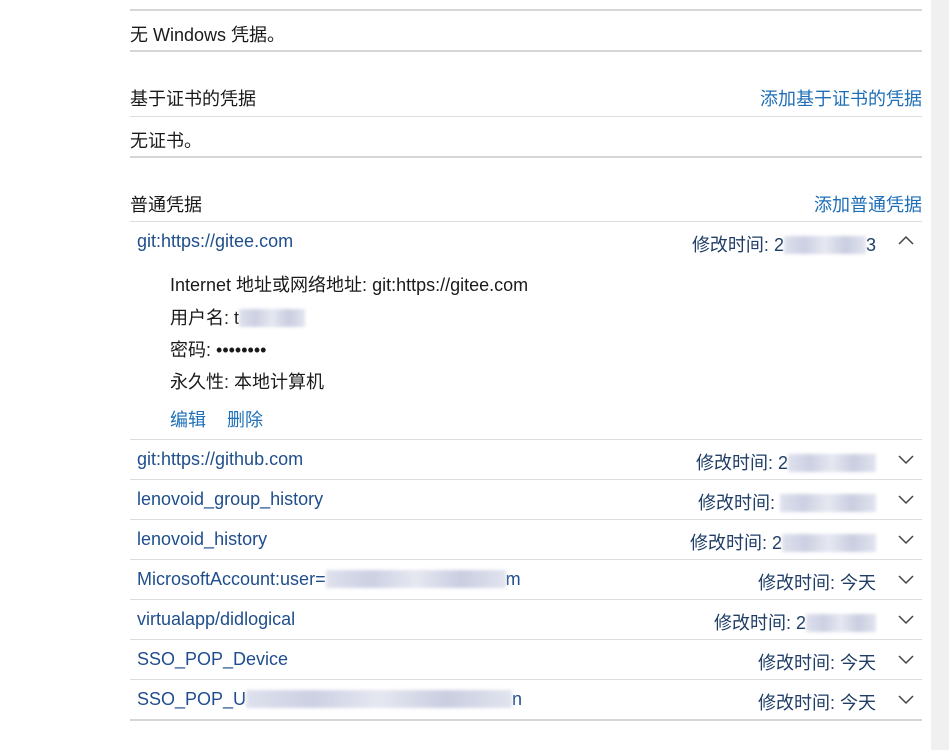 The width and height of the screenshot is (949, 750). Describe the element at coordinates (841, 98) in the screenshot. I see `add-cert-cred-link: 添加基于证书的凭据` at that location.